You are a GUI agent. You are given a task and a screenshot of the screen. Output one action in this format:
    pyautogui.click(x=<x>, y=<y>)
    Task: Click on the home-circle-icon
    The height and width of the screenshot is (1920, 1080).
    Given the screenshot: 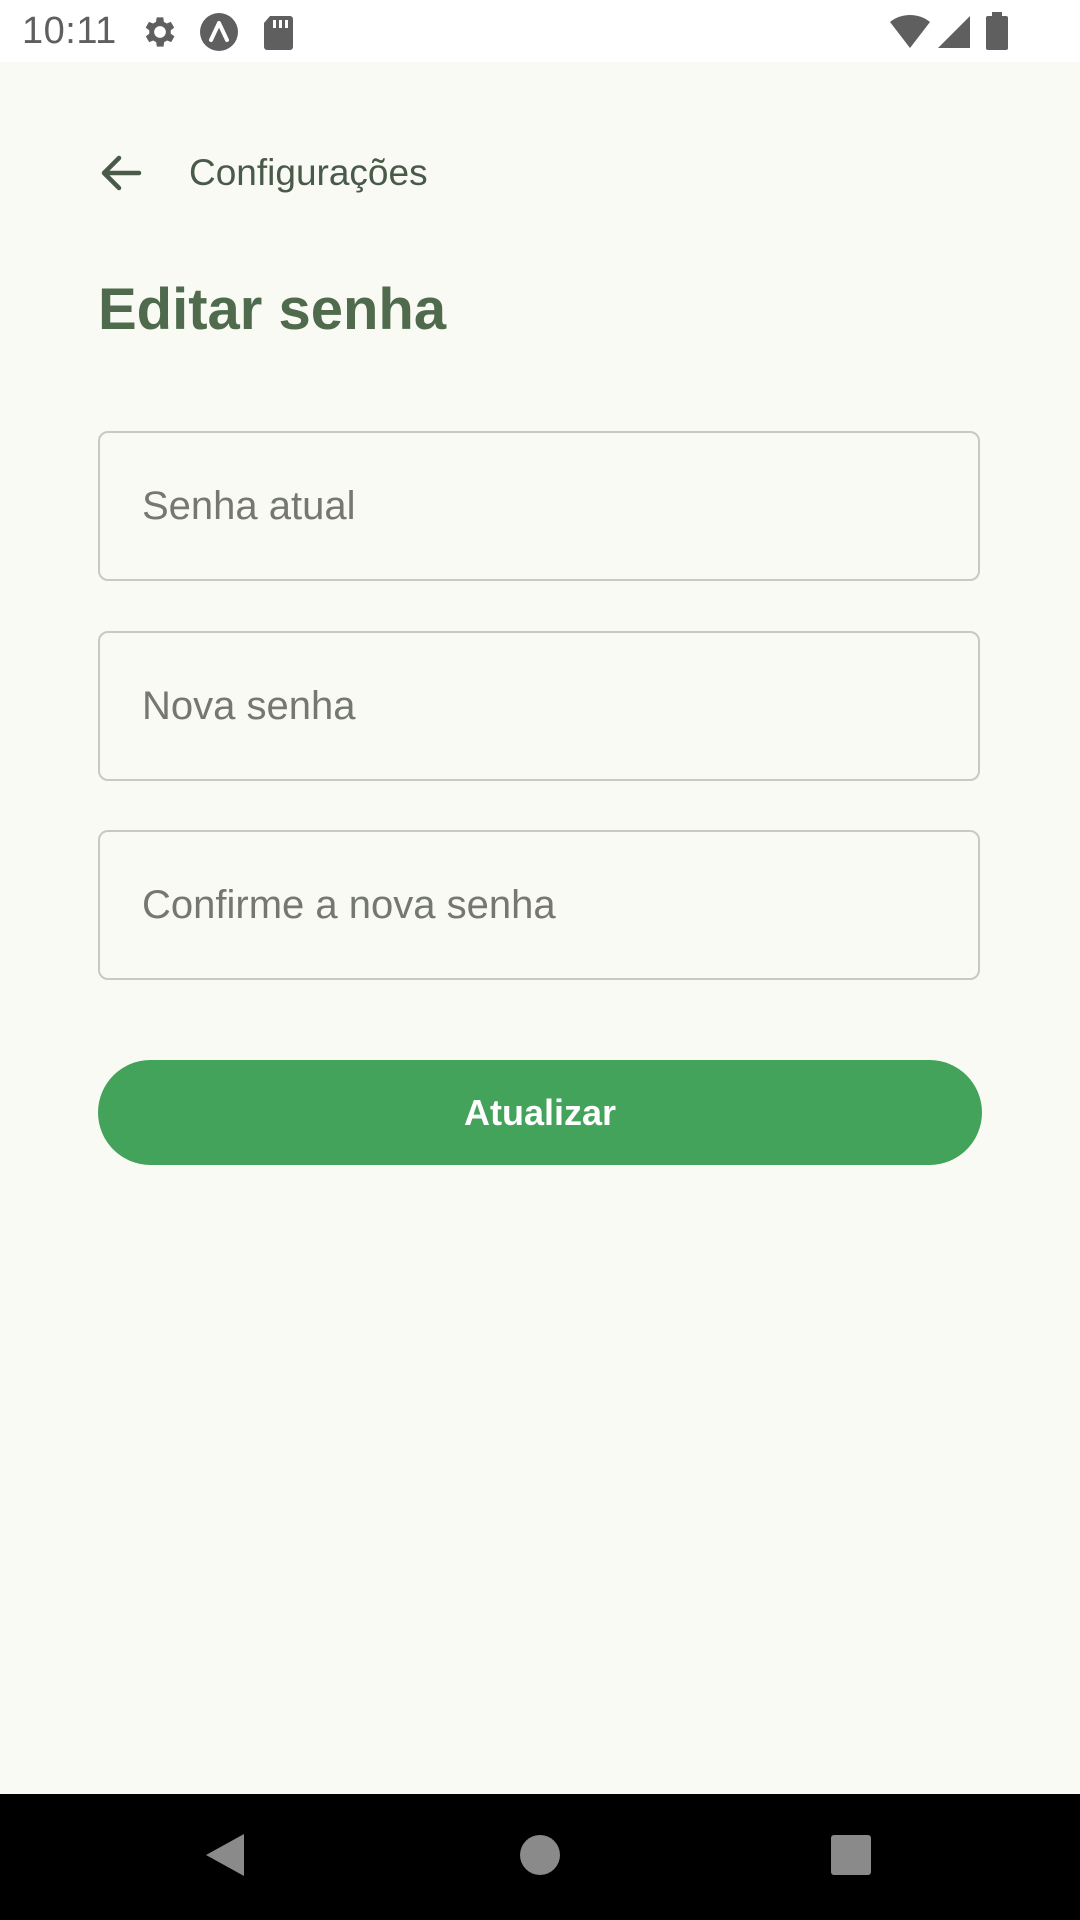 What is the action you would take?
    pyautogui.click(x=540, y=1857)
    